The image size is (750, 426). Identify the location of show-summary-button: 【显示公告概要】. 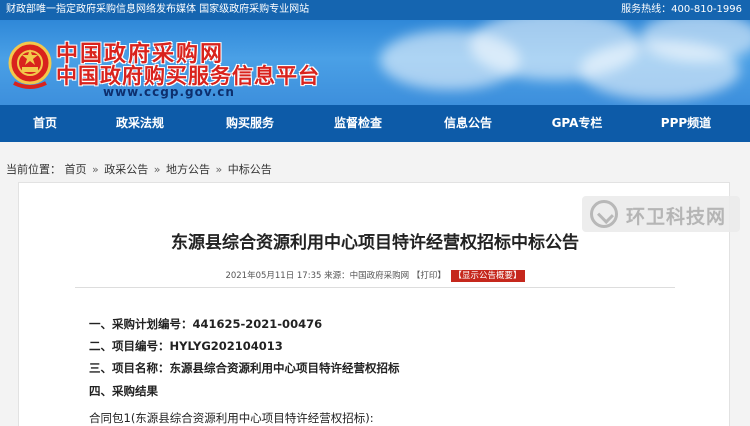
(487, 276).